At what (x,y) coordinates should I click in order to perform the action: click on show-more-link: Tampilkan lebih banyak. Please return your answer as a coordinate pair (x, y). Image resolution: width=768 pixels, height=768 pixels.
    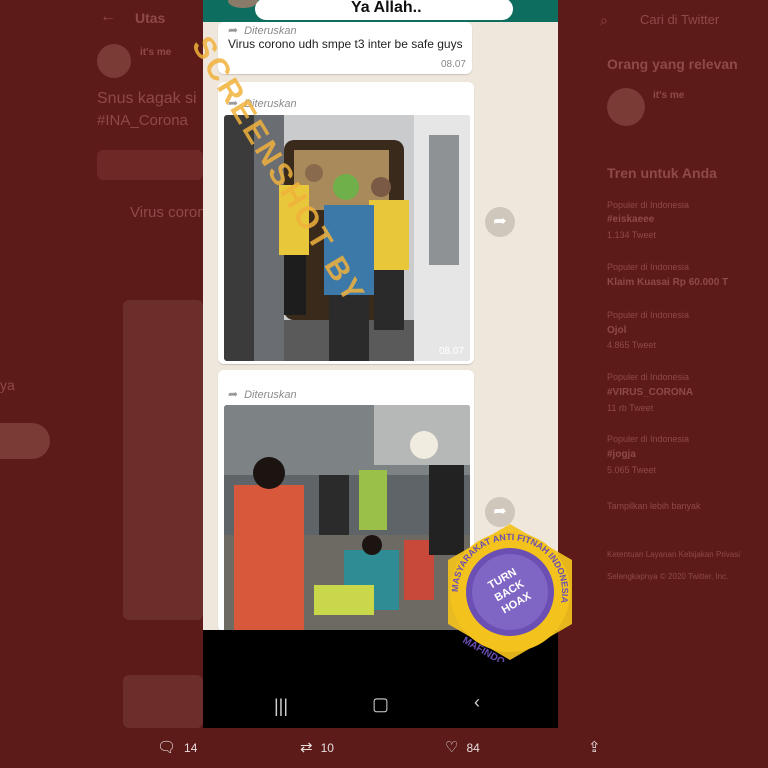
    Looking at the image, I should click on (654, 506).